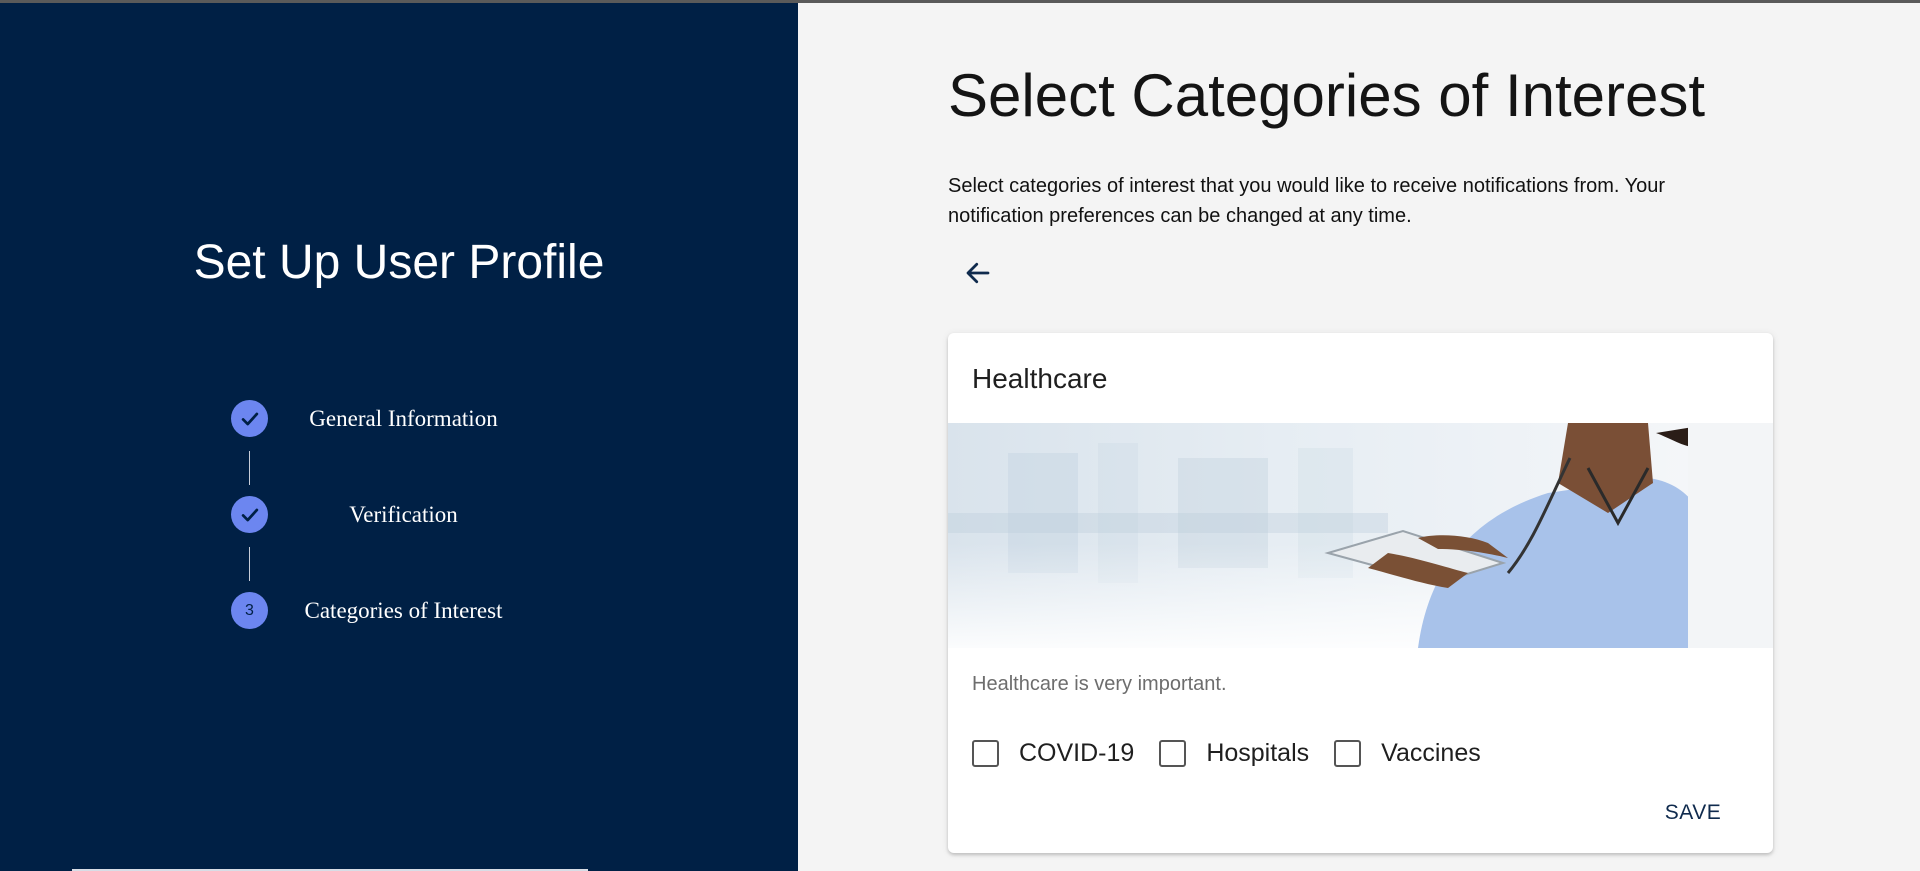  I want to click on option-vaccines: Vaccines, so click(1407, 753).